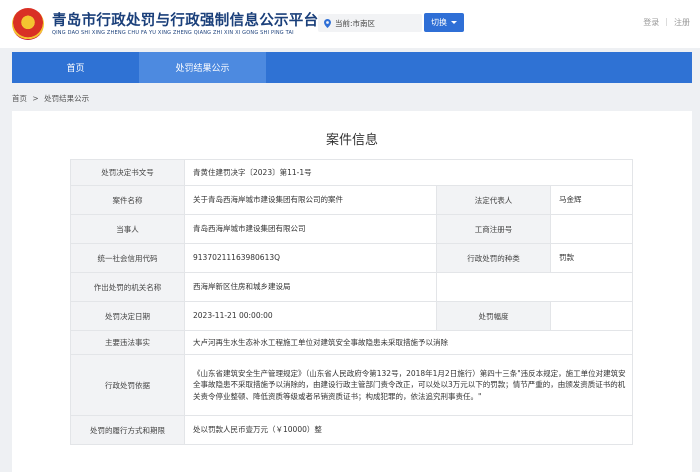  Describe the element at coordinates (591, 200) in the screenshot. I see `legal-rep-value: 马金辉` at that location.